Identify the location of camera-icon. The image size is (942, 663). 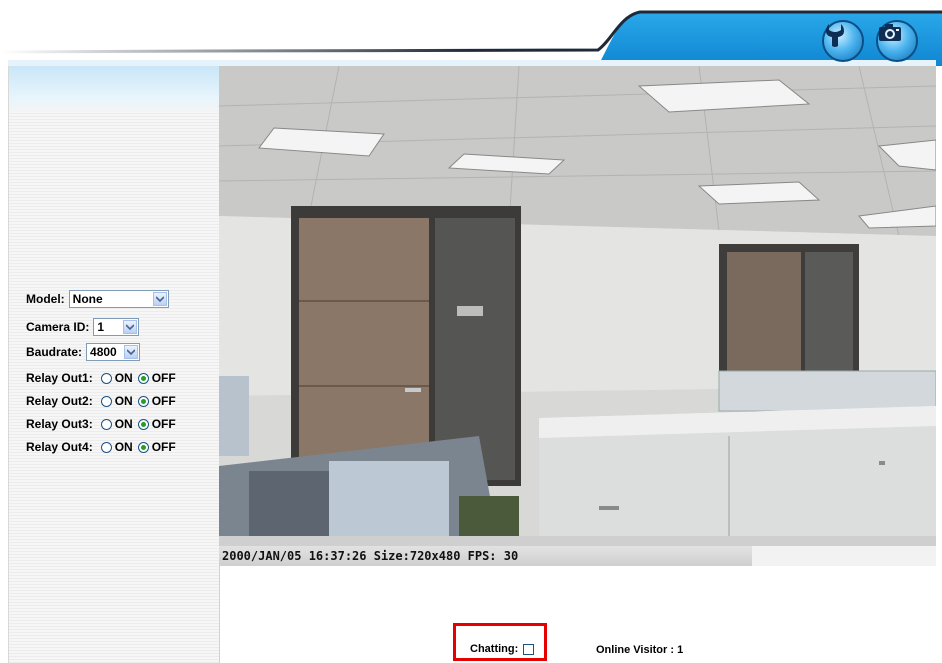
(890, 32).